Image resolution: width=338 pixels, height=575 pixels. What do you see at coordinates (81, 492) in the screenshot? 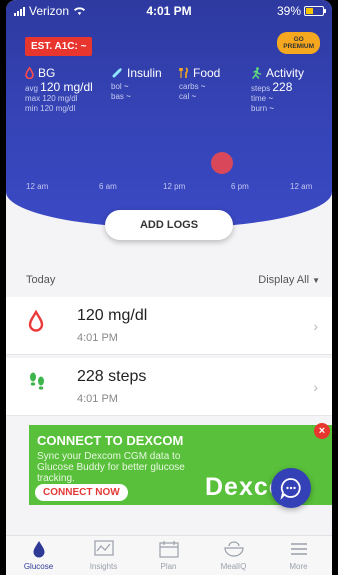
I see `connect-now-button: CONNECT NOW` at bounding box center [81, 492].